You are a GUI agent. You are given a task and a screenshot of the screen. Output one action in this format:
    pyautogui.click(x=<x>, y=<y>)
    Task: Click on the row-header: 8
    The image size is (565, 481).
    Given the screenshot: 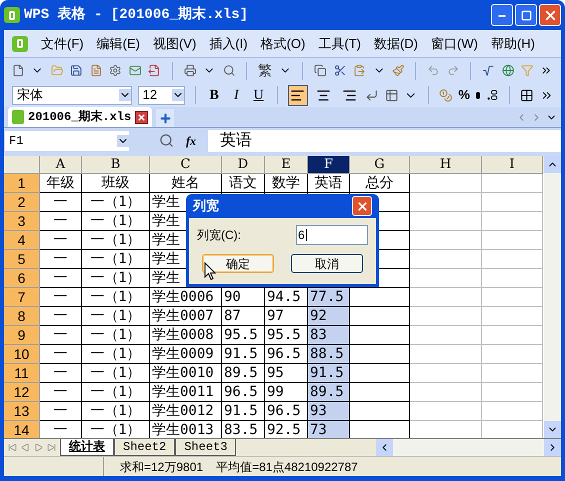 What is the action you would take?
    pyautogui.click(x=22, y=316)
    